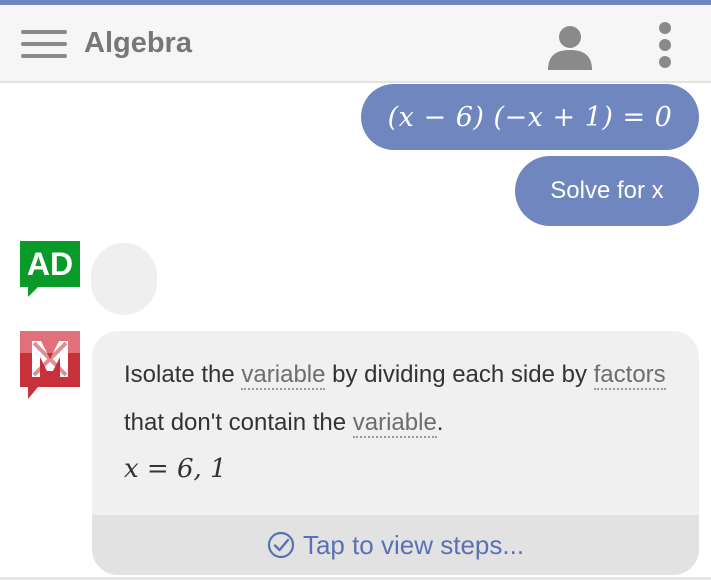  I want to click on menu-icon, so click(44, 46).